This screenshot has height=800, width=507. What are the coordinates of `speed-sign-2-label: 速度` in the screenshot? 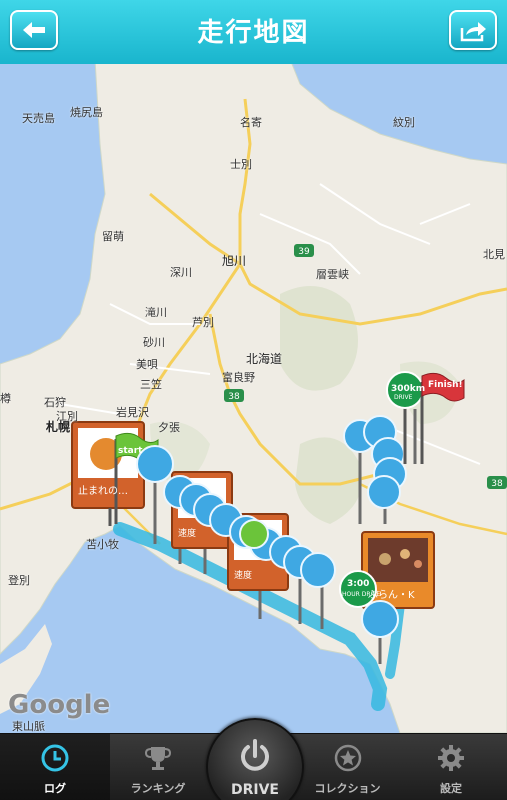 It's located at (243, 576).